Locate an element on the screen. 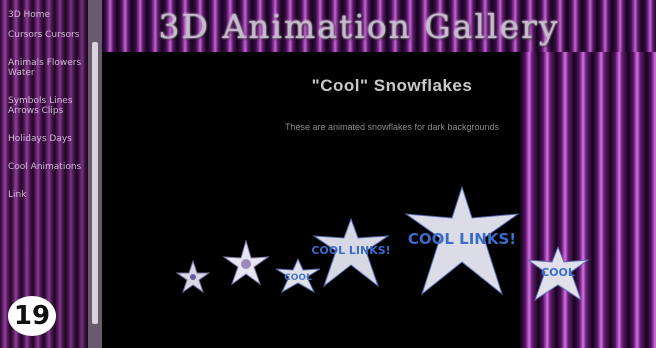 The image size is (656, 348). page-heading: "Cool" Snowflakes is located at coordinates (392, 85).